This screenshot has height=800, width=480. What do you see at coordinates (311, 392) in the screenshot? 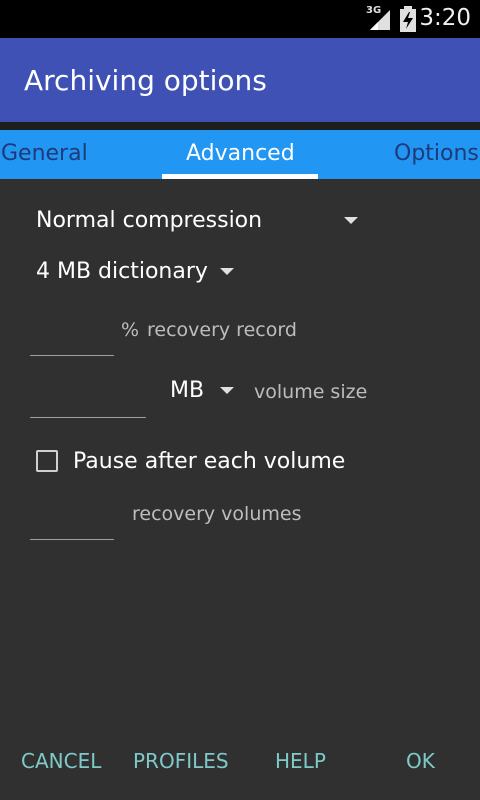
I see `volume-size-label: volume size` at bounding box center [311, 392].